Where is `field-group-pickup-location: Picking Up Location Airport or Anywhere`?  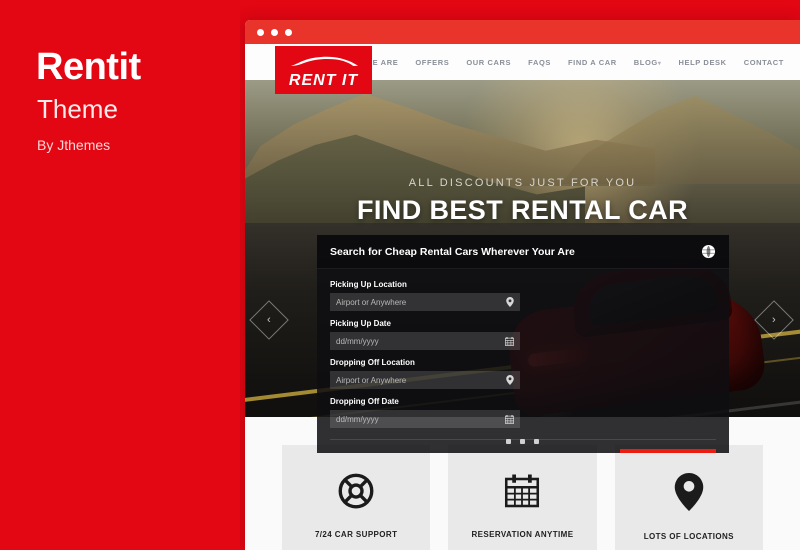
field-group-pickup-location: Picking Up Location Airport or Anywhere is located at coordinates (425, 299).